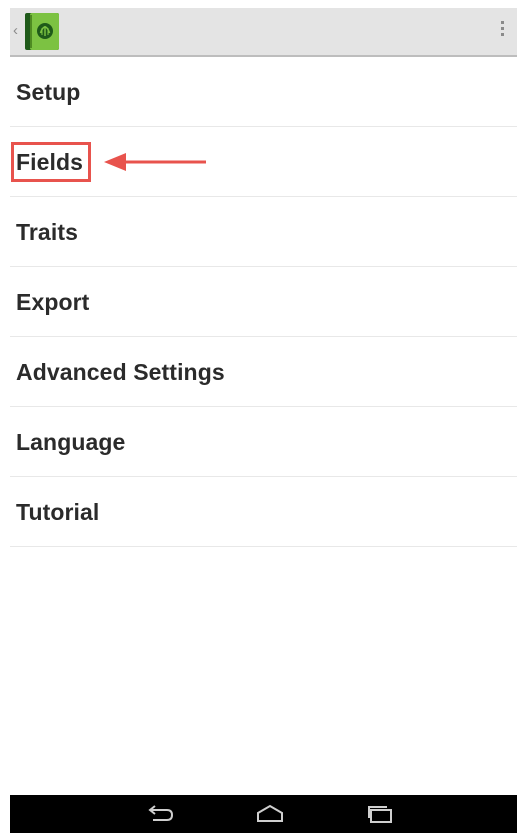  I want to click on overflow-menu-icon, so click(502, 31).